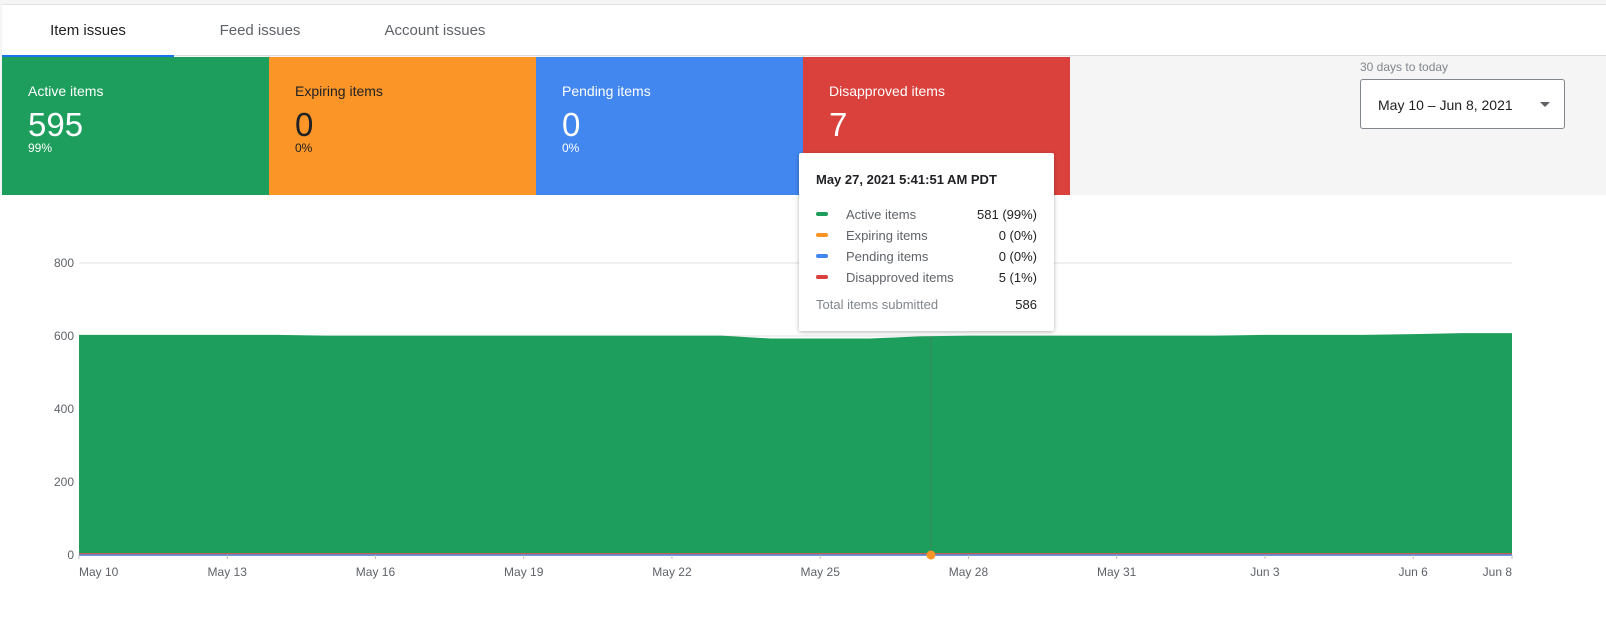 This screenshot has height=625, width=1606. What do you see at coordinates (88, 31) in the screenshot?
I see `tab-item-issues: Item issues` at bounding box center [88, 31].